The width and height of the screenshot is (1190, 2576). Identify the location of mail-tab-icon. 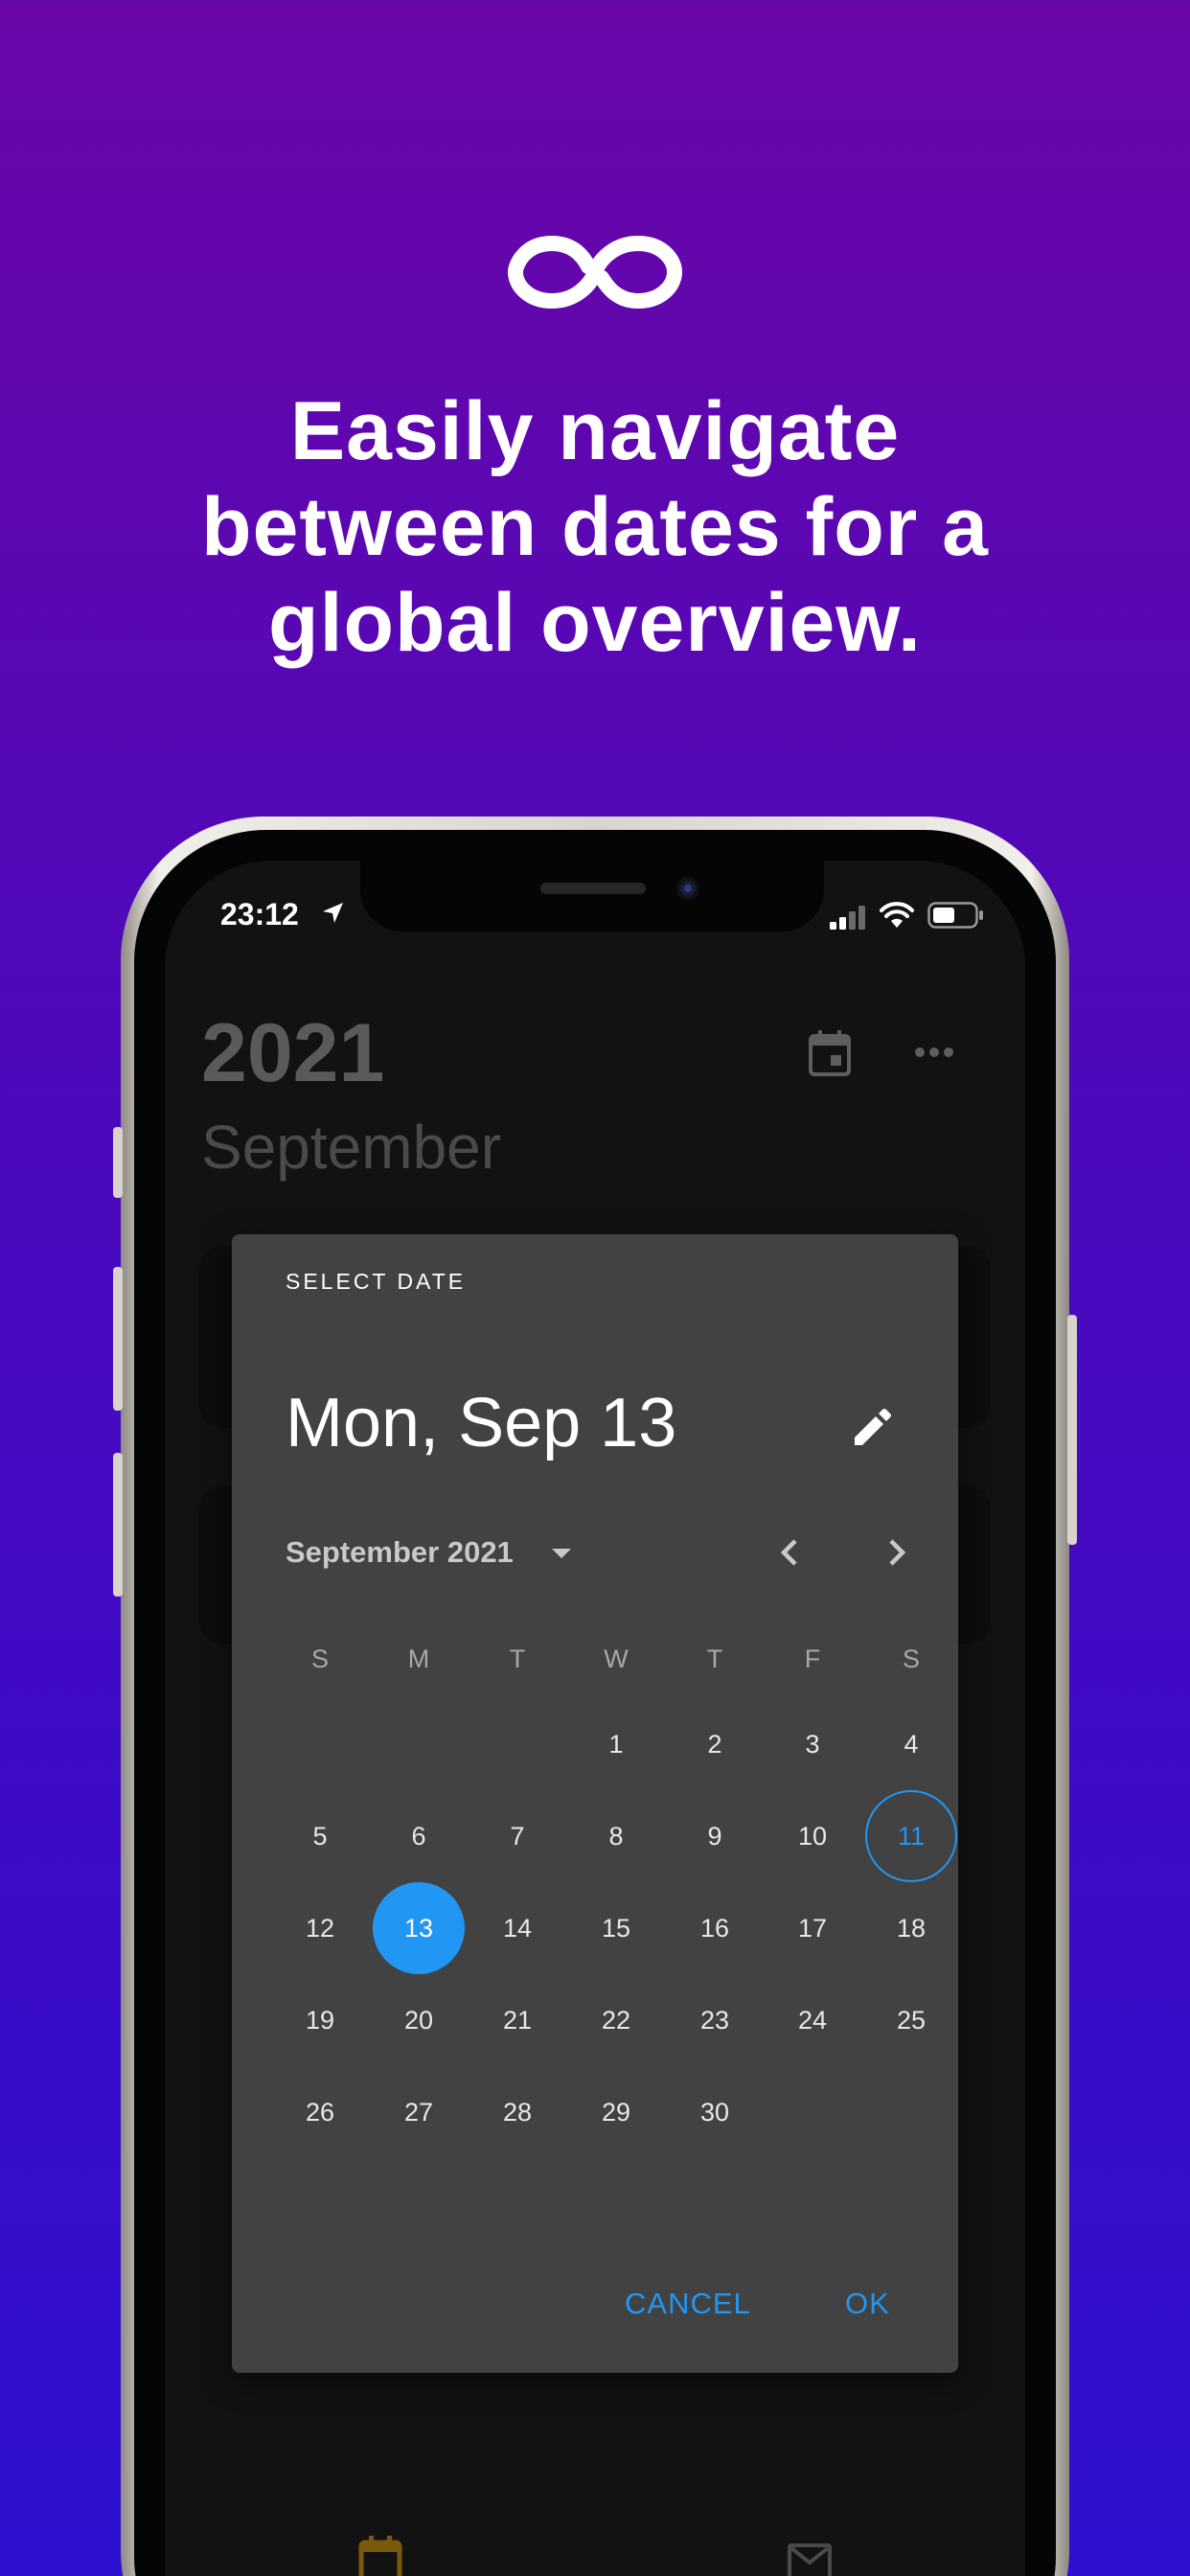
(810, 2558).